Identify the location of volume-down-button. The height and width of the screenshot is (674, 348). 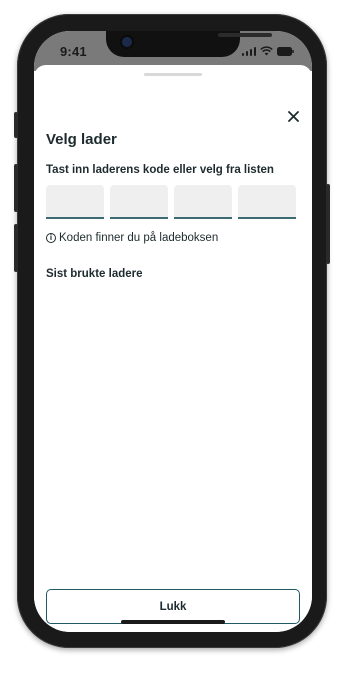
(16, 248).